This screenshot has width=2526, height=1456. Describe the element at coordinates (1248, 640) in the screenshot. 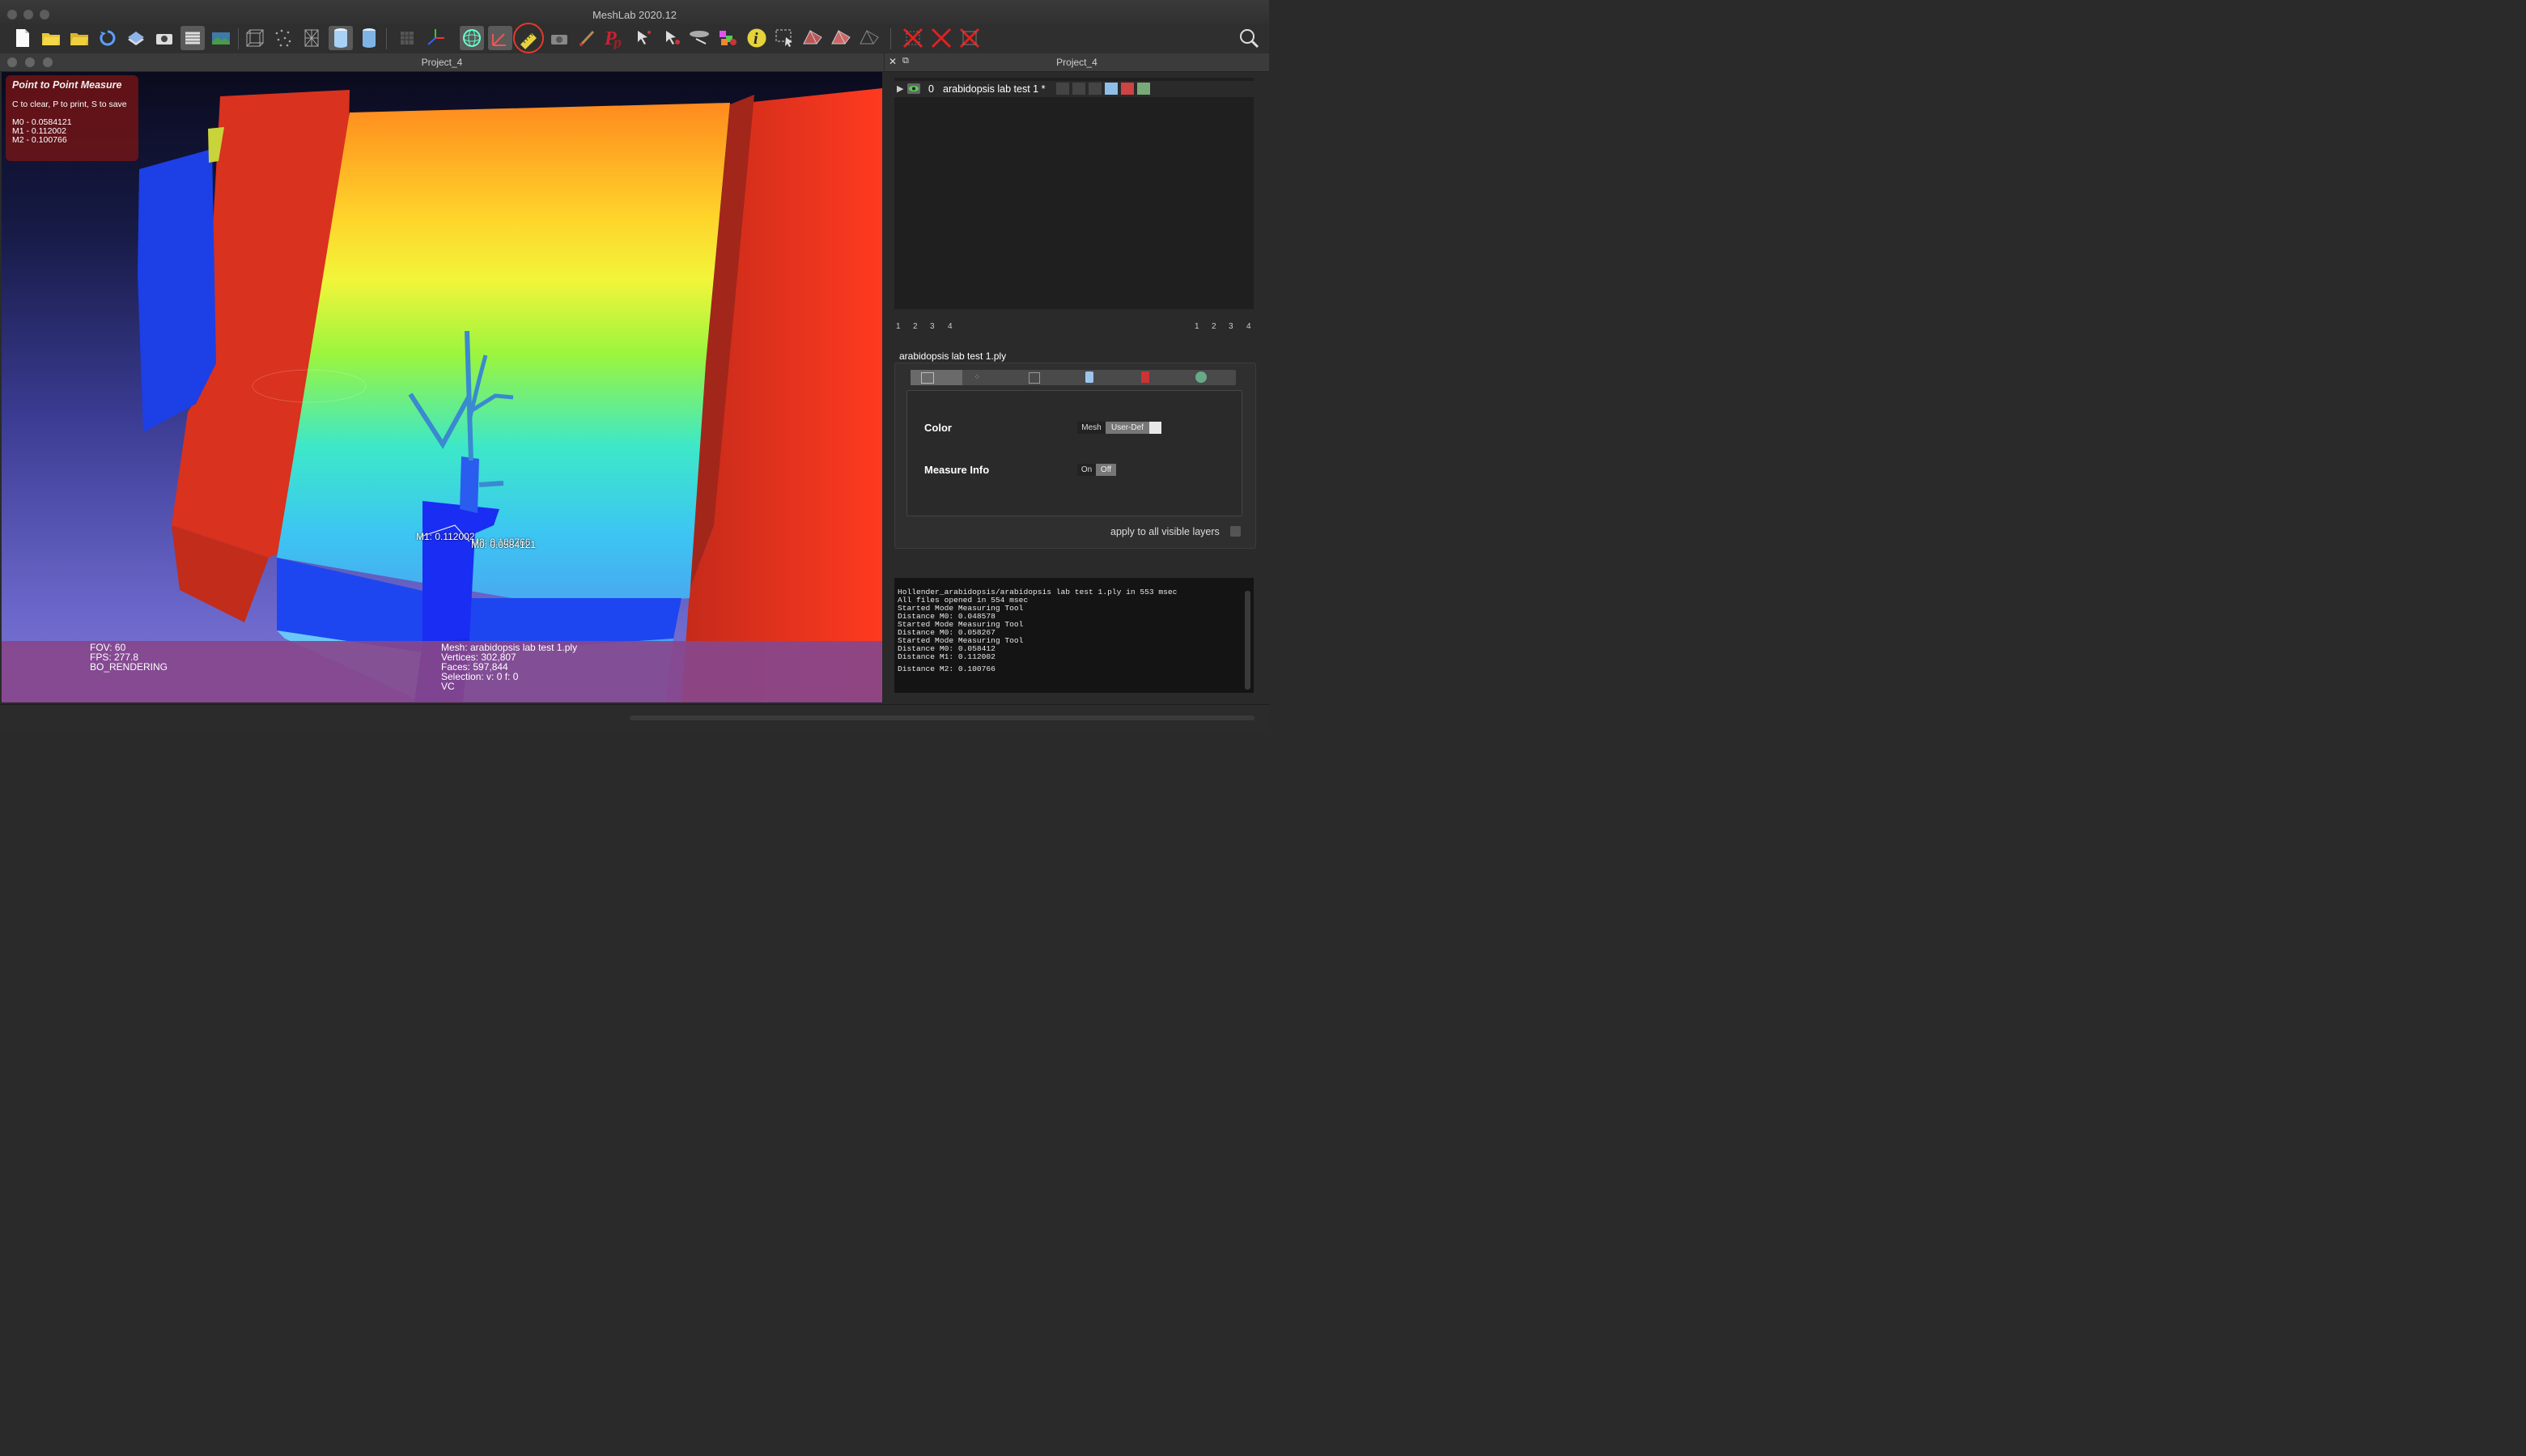

I see `log-scrollbar` at that location.